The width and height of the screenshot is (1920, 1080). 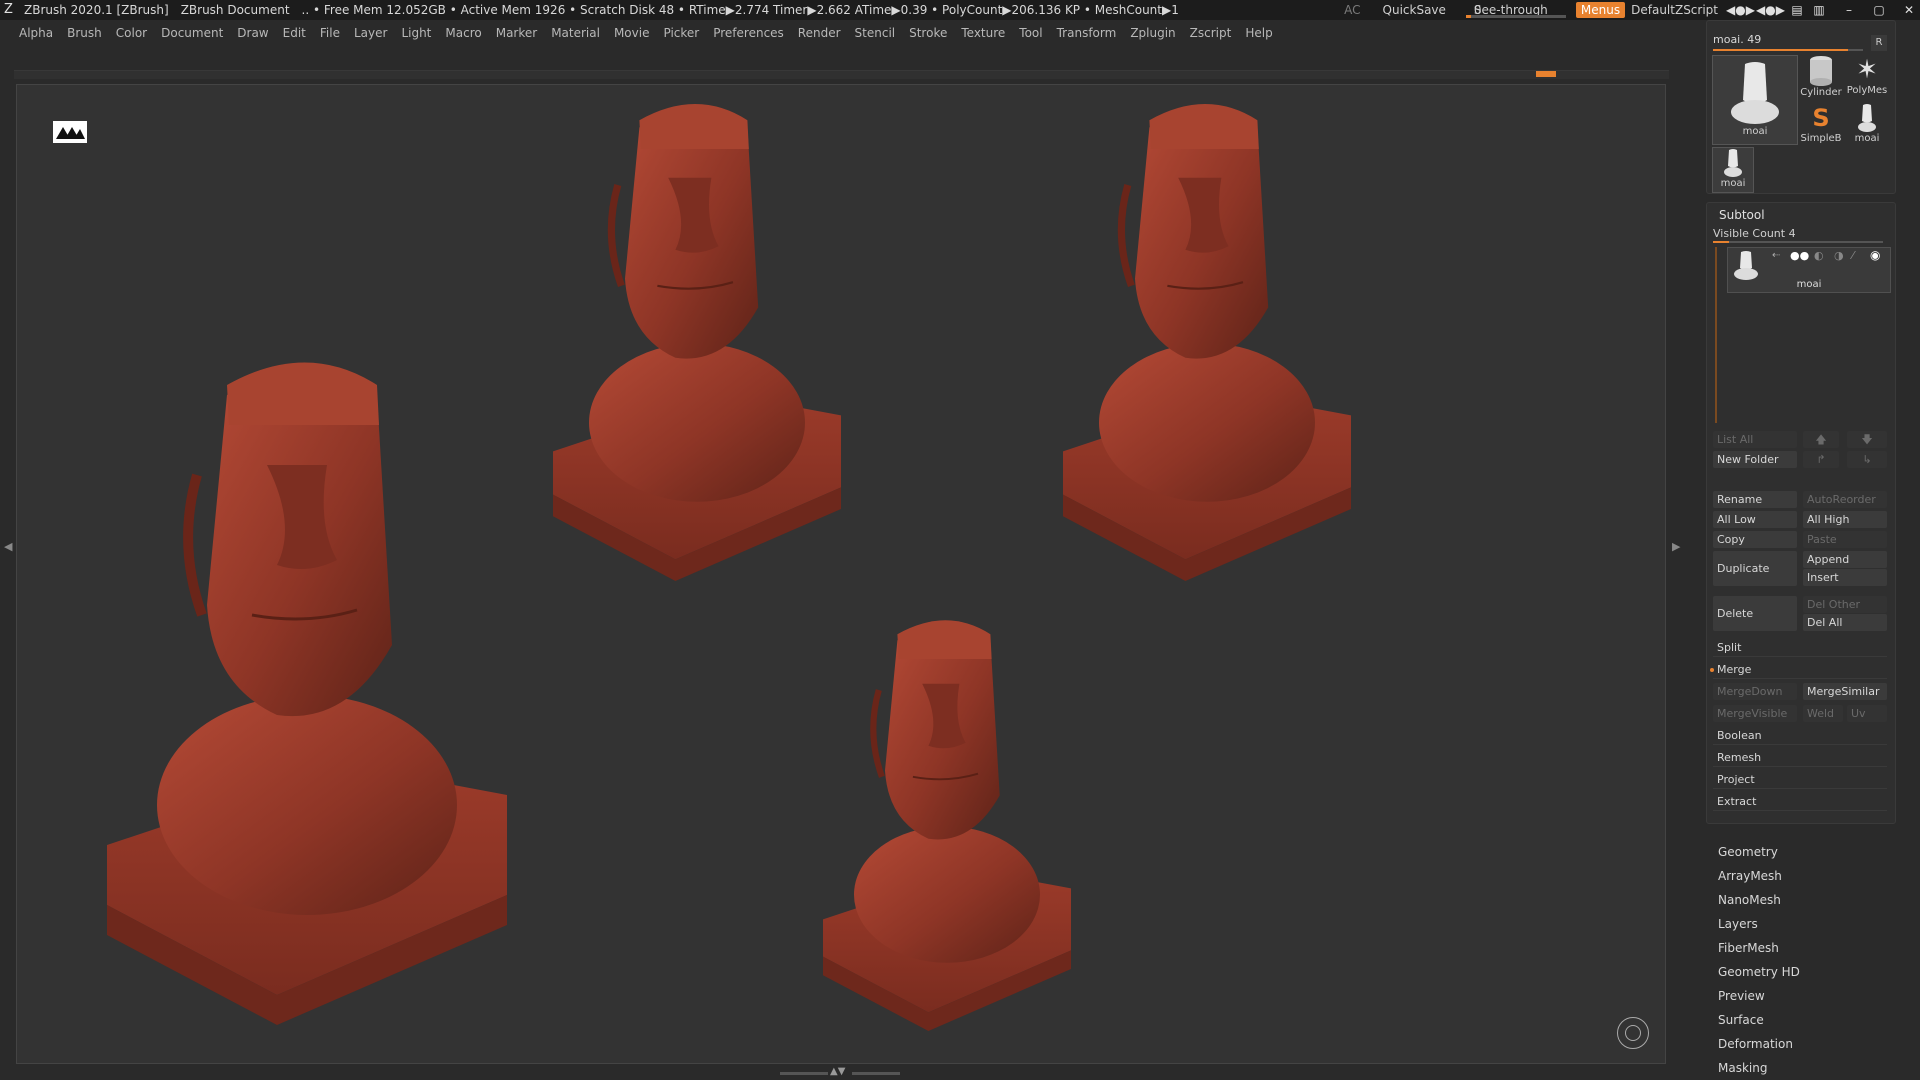 What do you see at coordinates (84, 33) in the screenshot?
I see `menu-brush: Brush` at bounding box center [84, 33].